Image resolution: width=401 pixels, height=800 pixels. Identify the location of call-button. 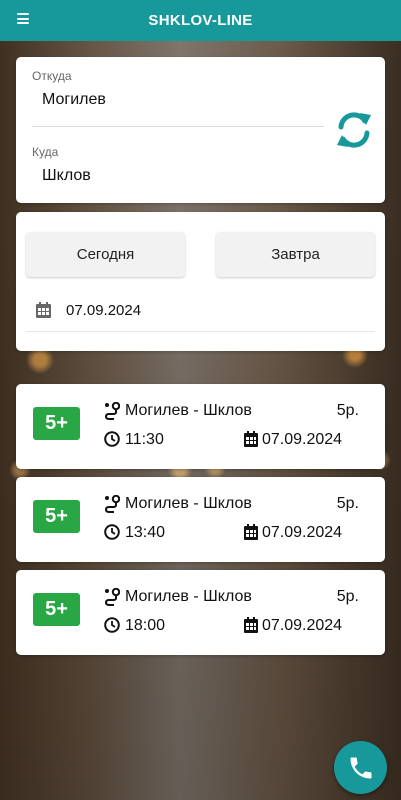
(360, 767).